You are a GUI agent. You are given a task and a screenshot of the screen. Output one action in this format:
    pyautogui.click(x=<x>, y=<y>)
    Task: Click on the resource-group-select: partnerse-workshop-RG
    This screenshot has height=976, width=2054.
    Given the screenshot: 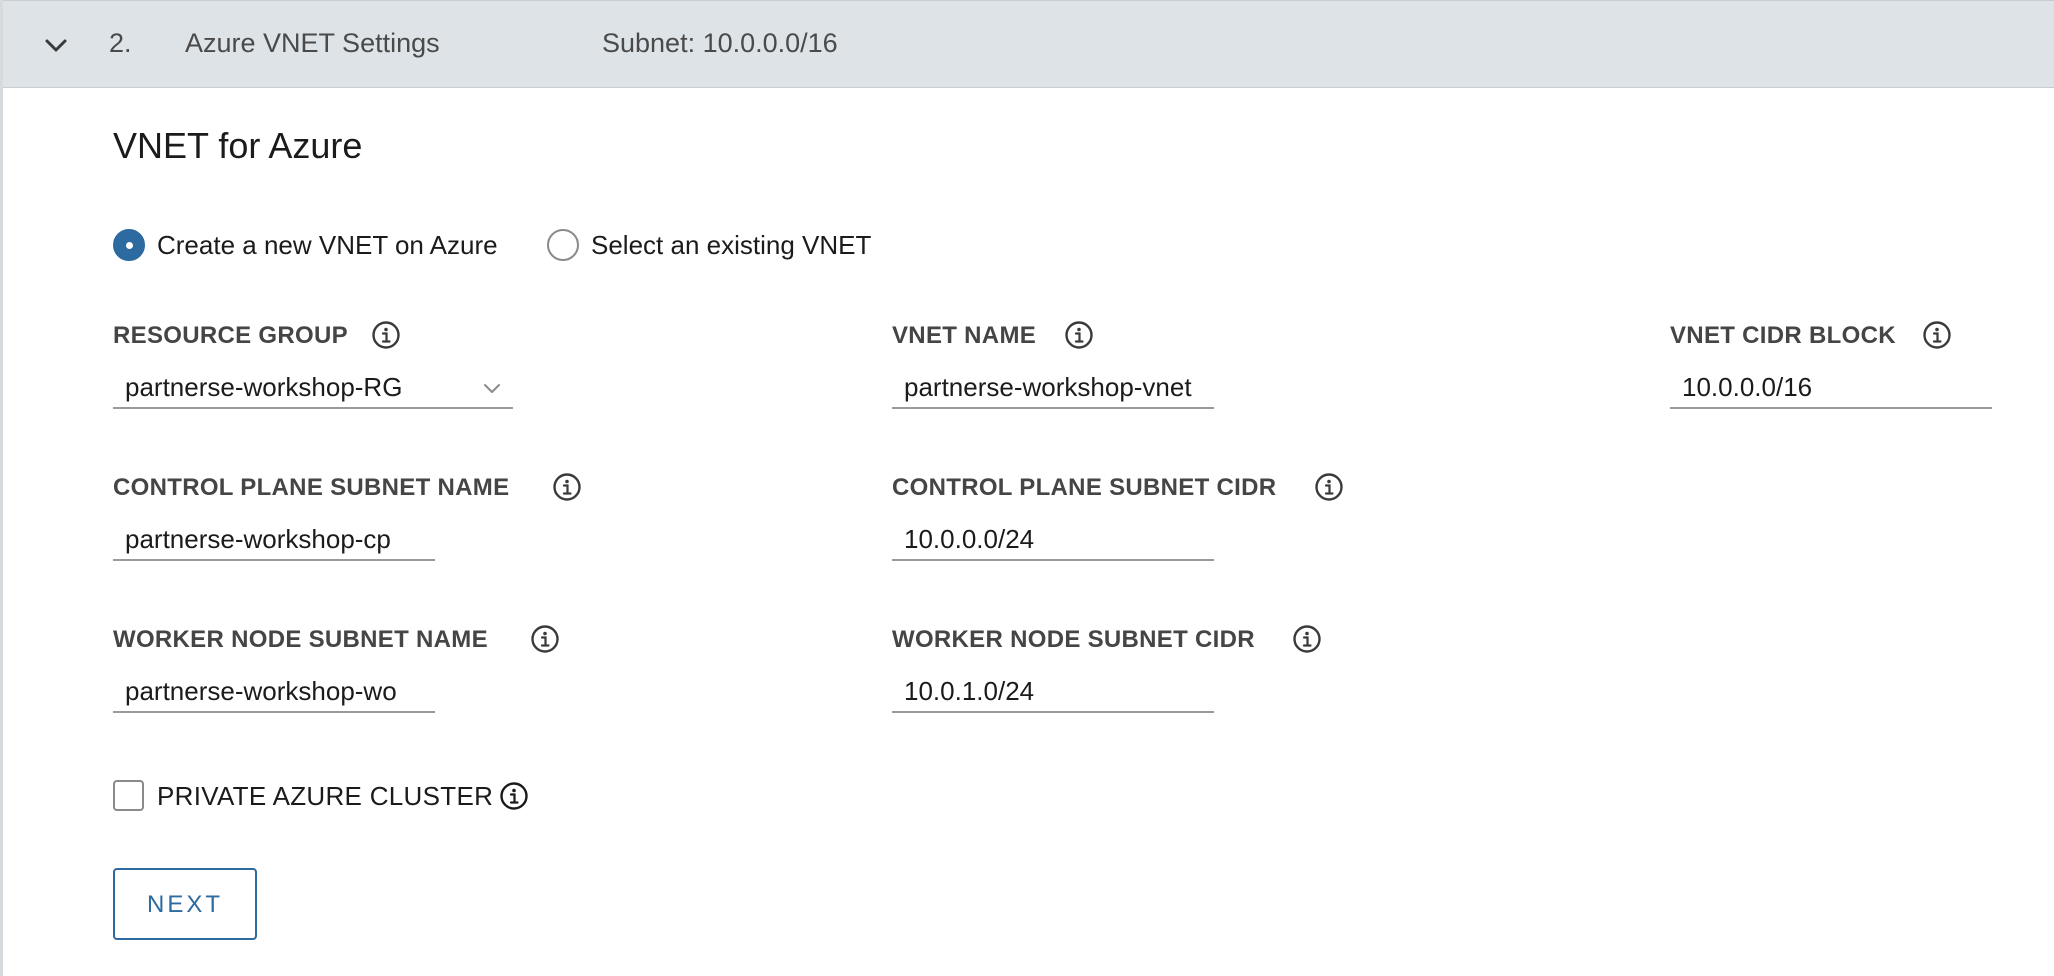 What is the action you would take?
    pyautogui.click(x=313, y=388)
    